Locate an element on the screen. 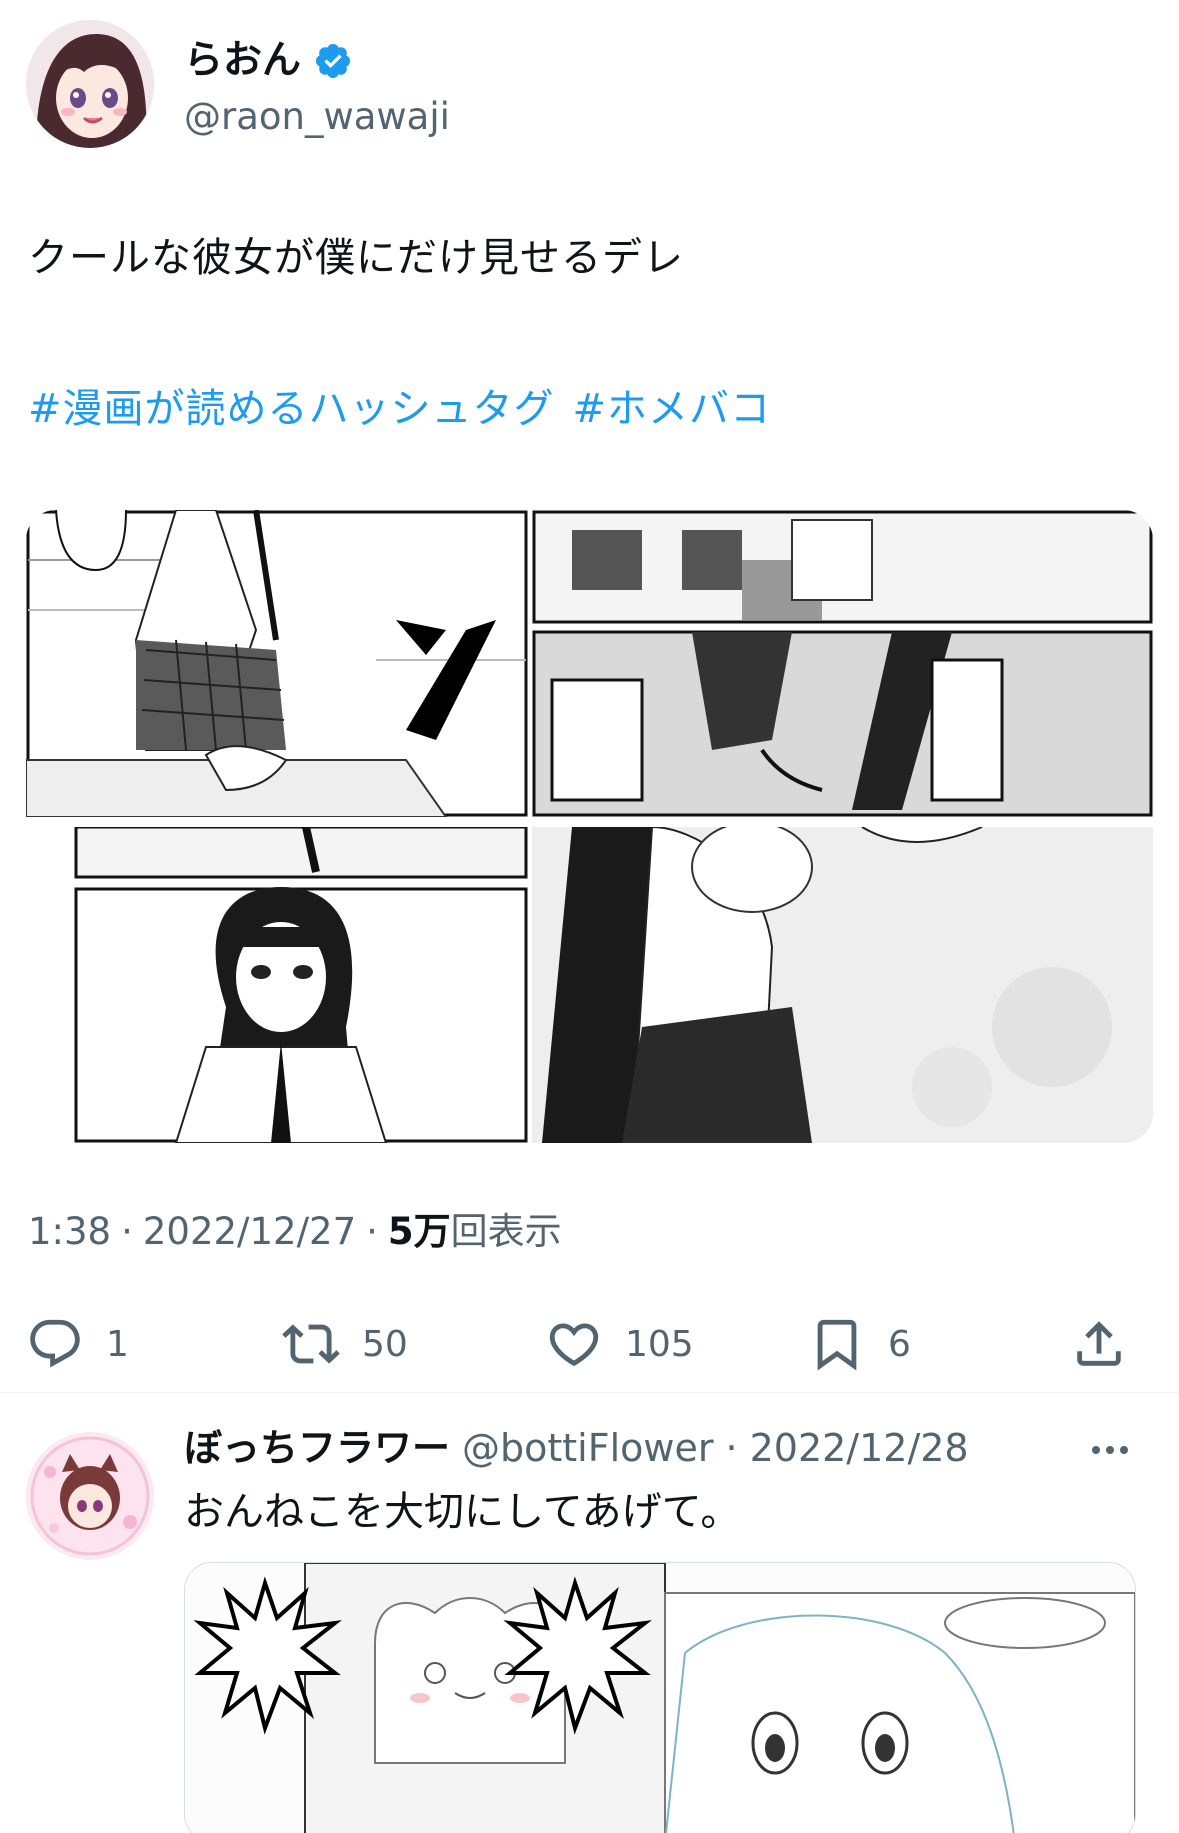 The height and width of the screenshot is (1833, 1179). retweet-icon is located at coordinates (311, 1344).